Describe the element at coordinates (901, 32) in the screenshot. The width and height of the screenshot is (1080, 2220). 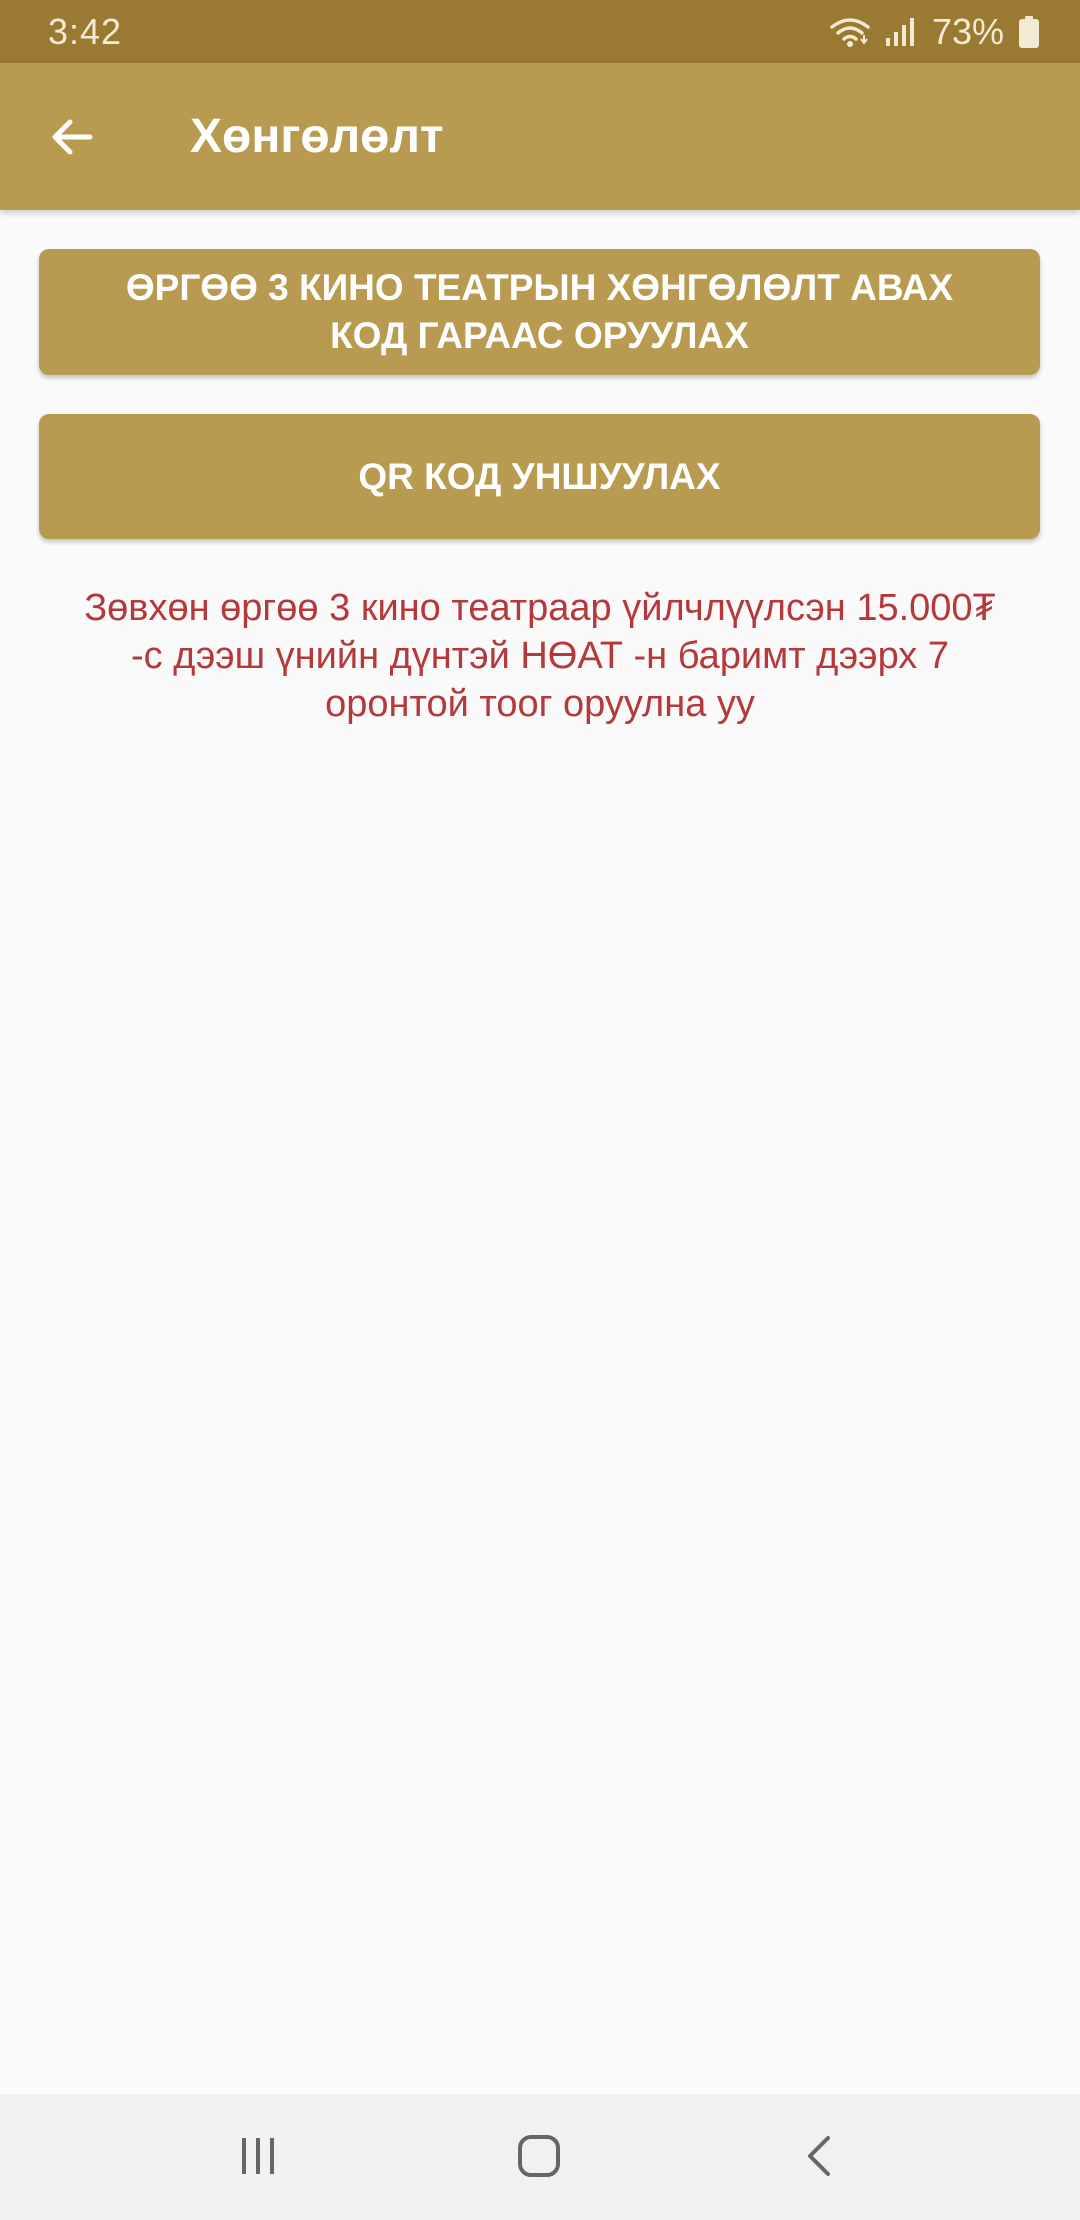
I see `signal-icon` at that location.